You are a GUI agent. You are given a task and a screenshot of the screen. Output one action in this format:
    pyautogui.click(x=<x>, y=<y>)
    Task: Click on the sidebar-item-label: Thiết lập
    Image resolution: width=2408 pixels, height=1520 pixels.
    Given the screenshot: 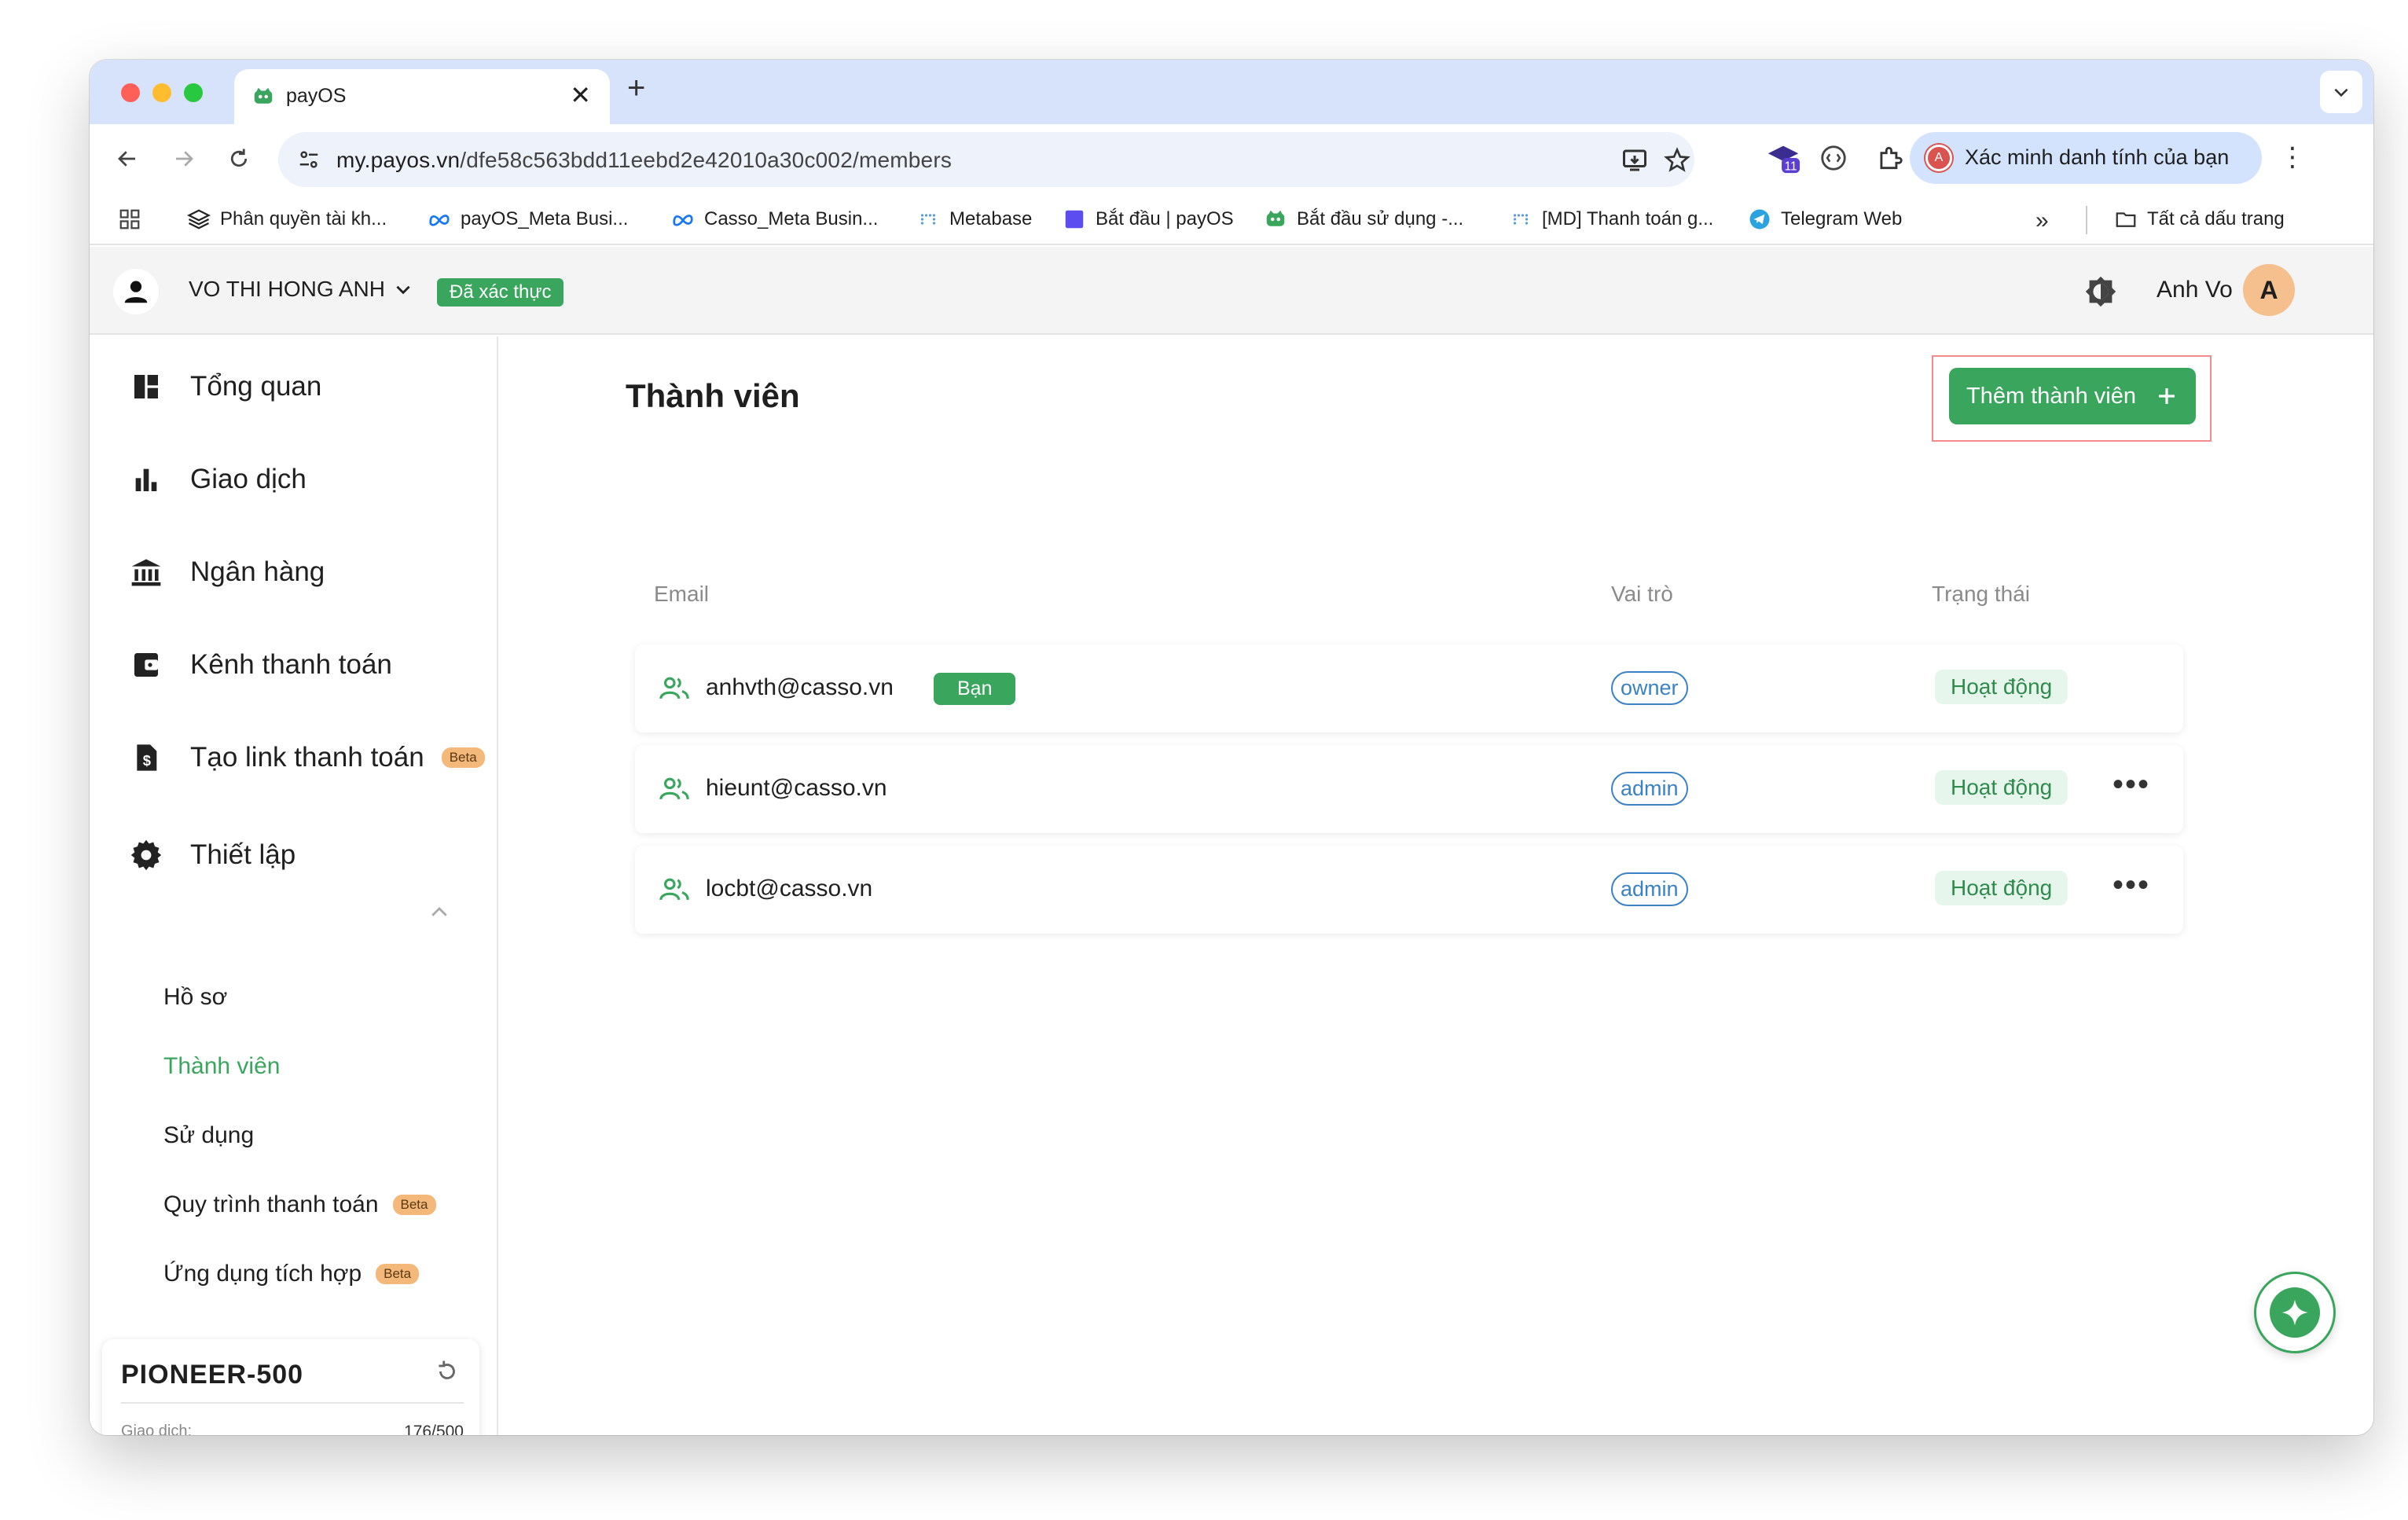 What is the action you would take?
    pyautogui.click(x=243, y=854)
    